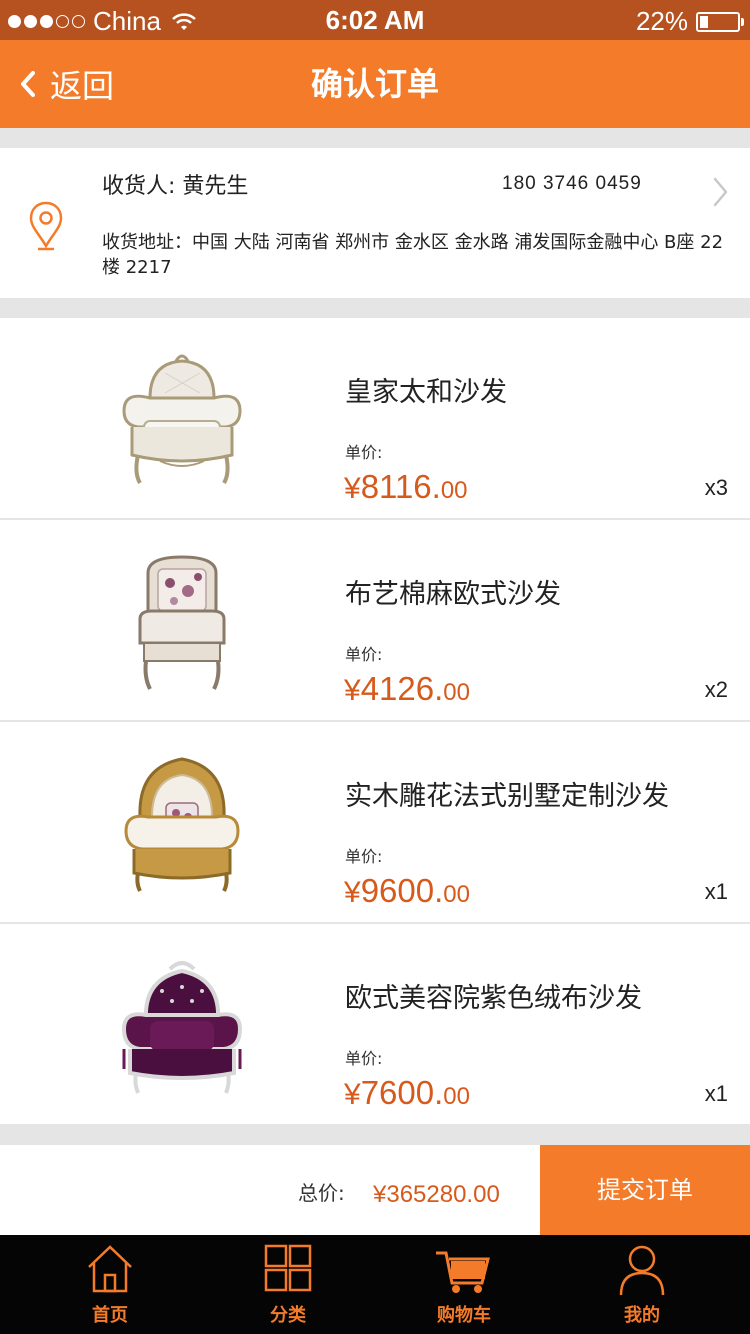  What do you see at coordinates (407, 1092) in the screenshot?
I see `unit-price: ¥7600.00` at bounding box center [407, 1092].